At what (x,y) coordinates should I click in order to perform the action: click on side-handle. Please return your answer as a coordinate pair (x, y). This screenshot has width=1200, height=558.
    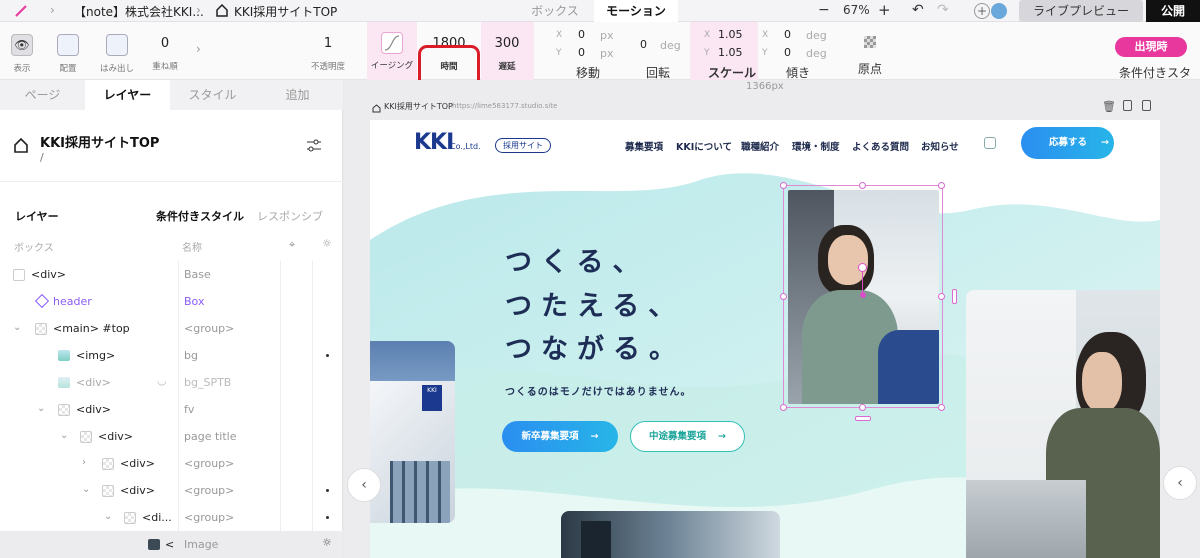
    Looking at the image, I should click on (954, 296).